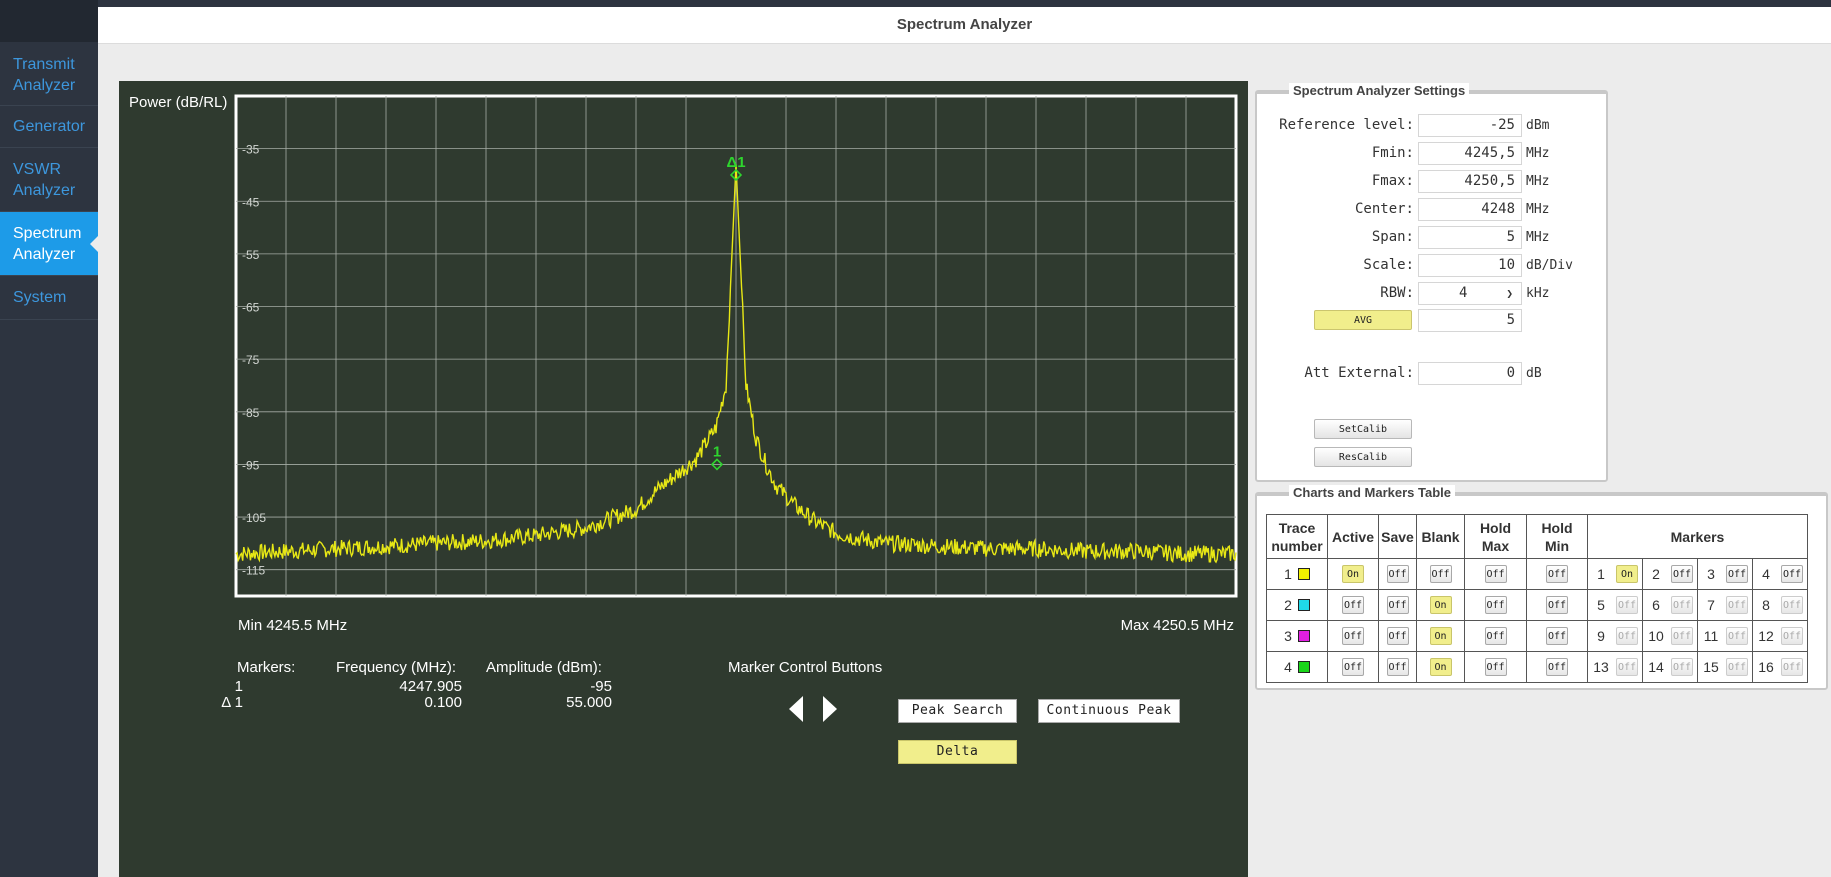 The width and height of the screenshot is (1831, 877). Describe the element at coordinates (957, 711) in the screenshot. I see `peak-search-button: Peak Search` at that location.